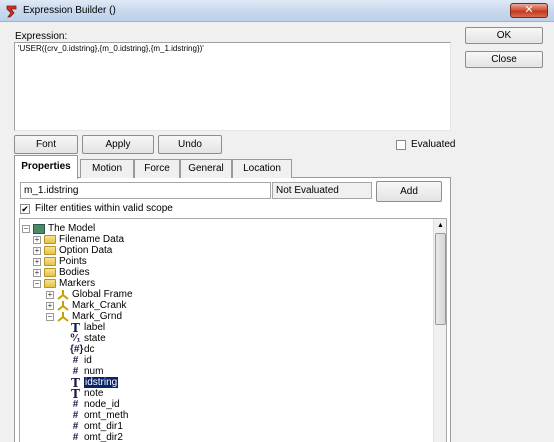 This screenshot has width=554, height=442. I want to click on evaluation-result-field: Not Evaluated, so click(322, 190).